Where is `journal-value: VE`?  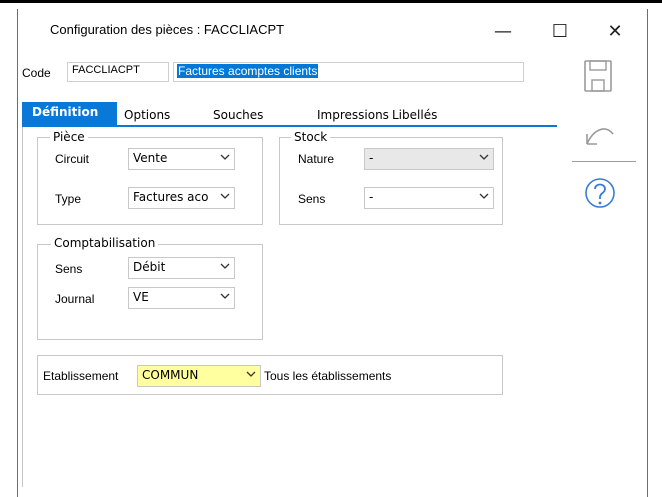
journal-value: VE is located at coordinates (141, 297).